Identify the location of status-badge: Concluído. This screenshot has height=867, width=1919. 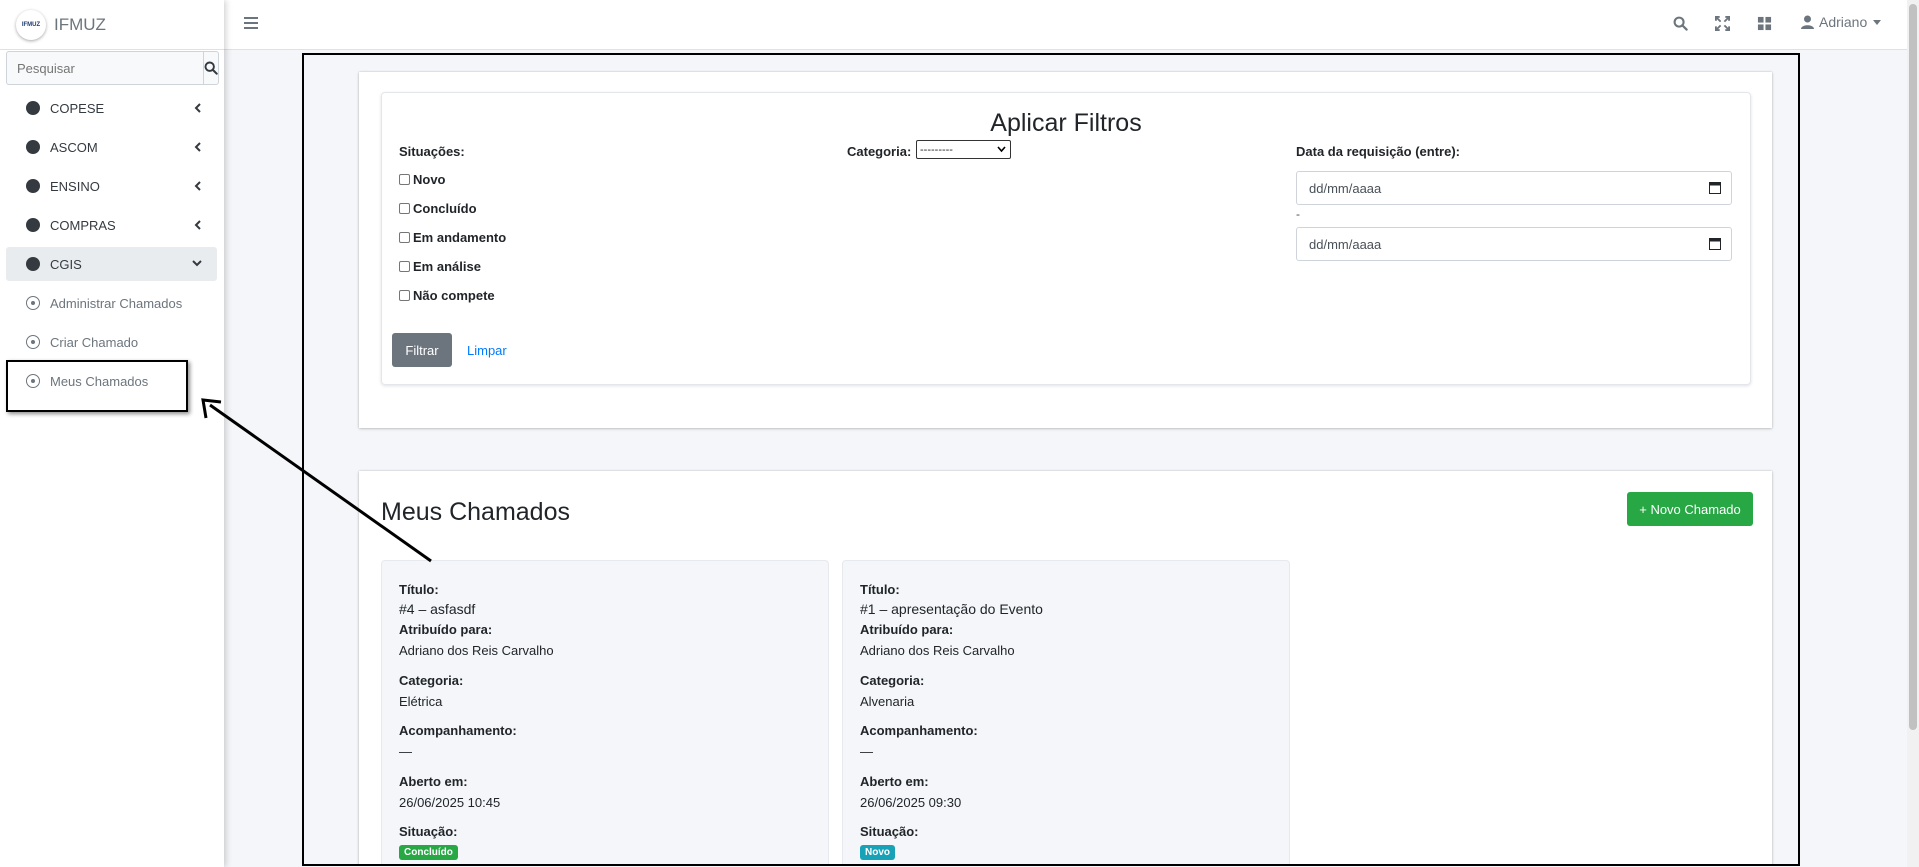
(428, 852).